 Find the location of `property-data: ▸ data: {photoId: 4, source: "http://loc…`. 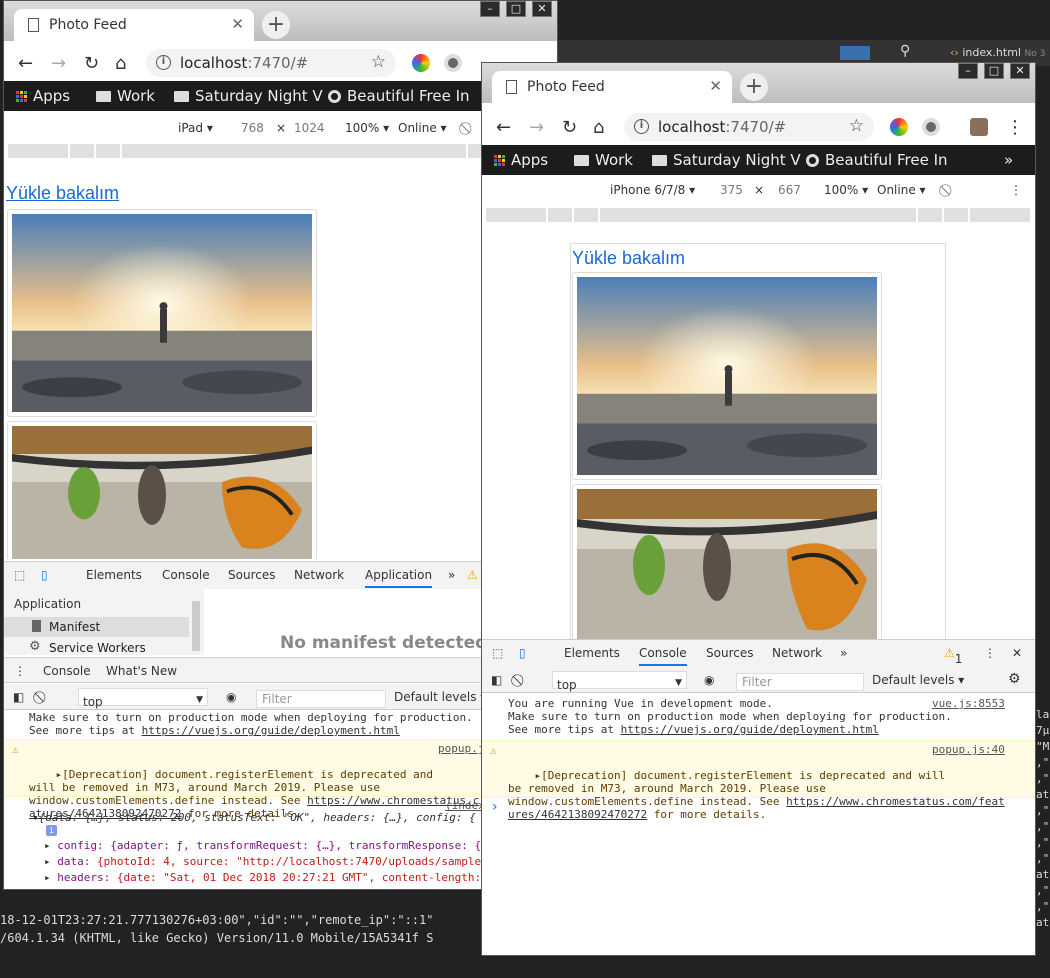

property-data: ▸ data: {photoId: 4, source: "http://loc… is located at coordinates (266, 861).